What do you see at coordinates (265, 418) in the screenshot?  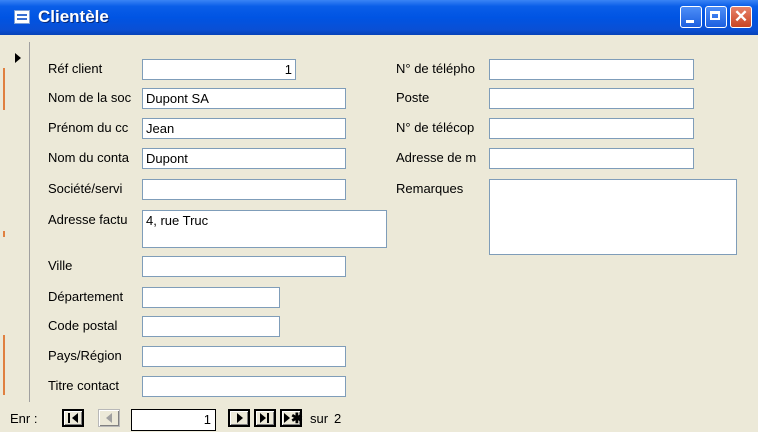 I see `last-record-button` at bounding box center [265, 418].